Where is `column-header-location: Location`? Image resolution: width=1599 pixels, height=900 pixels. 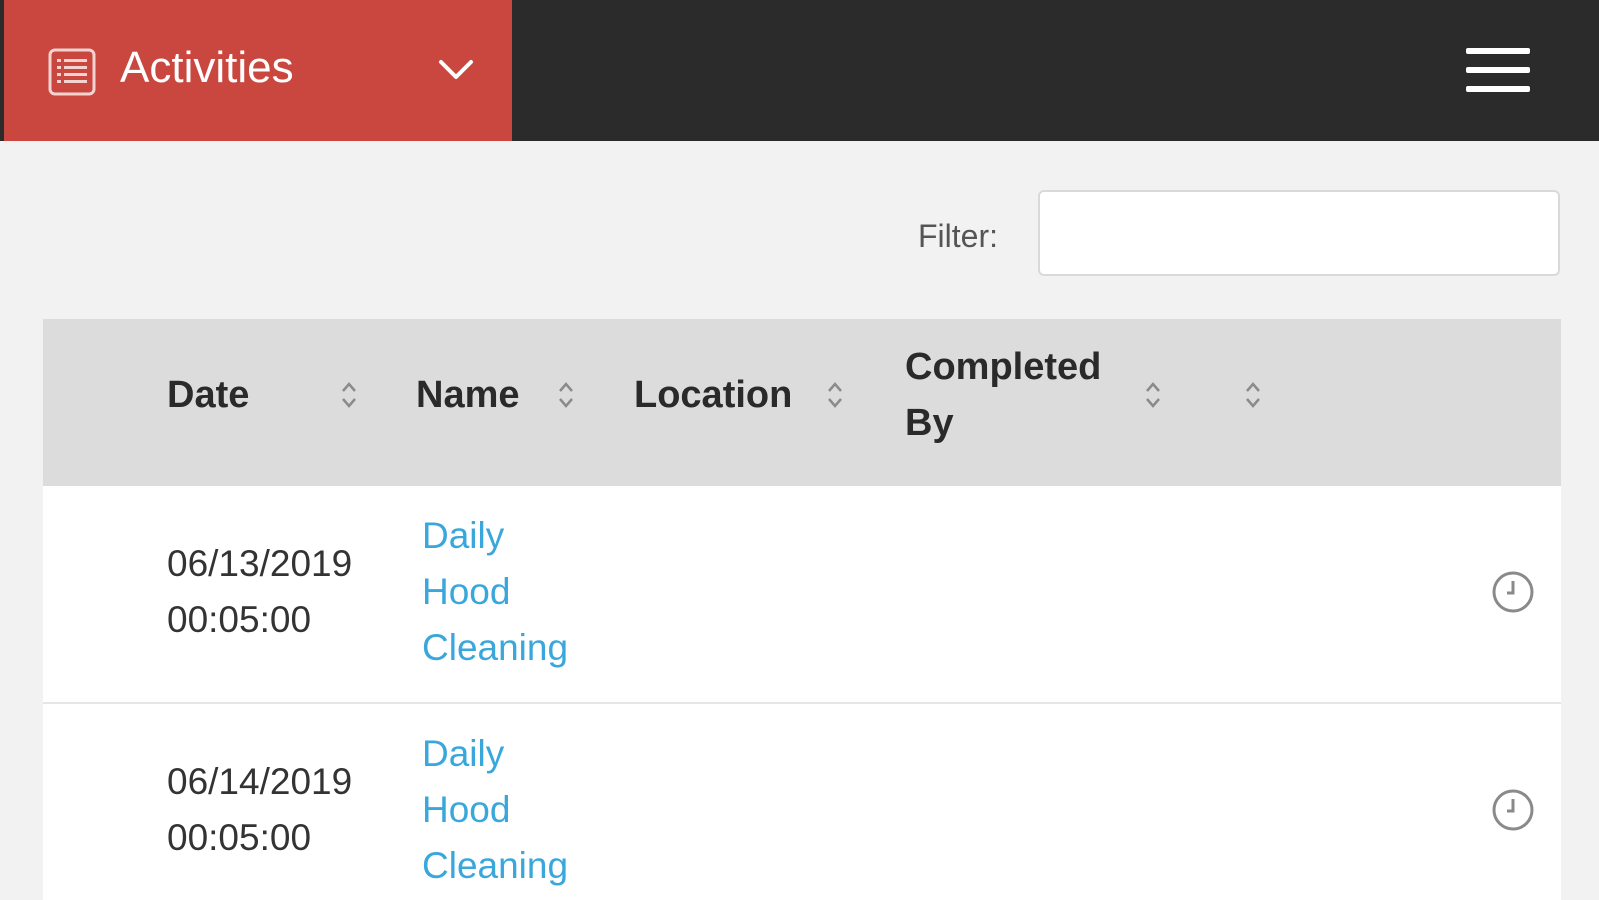
column-header-location: Location is located at coordinates (713, 395).